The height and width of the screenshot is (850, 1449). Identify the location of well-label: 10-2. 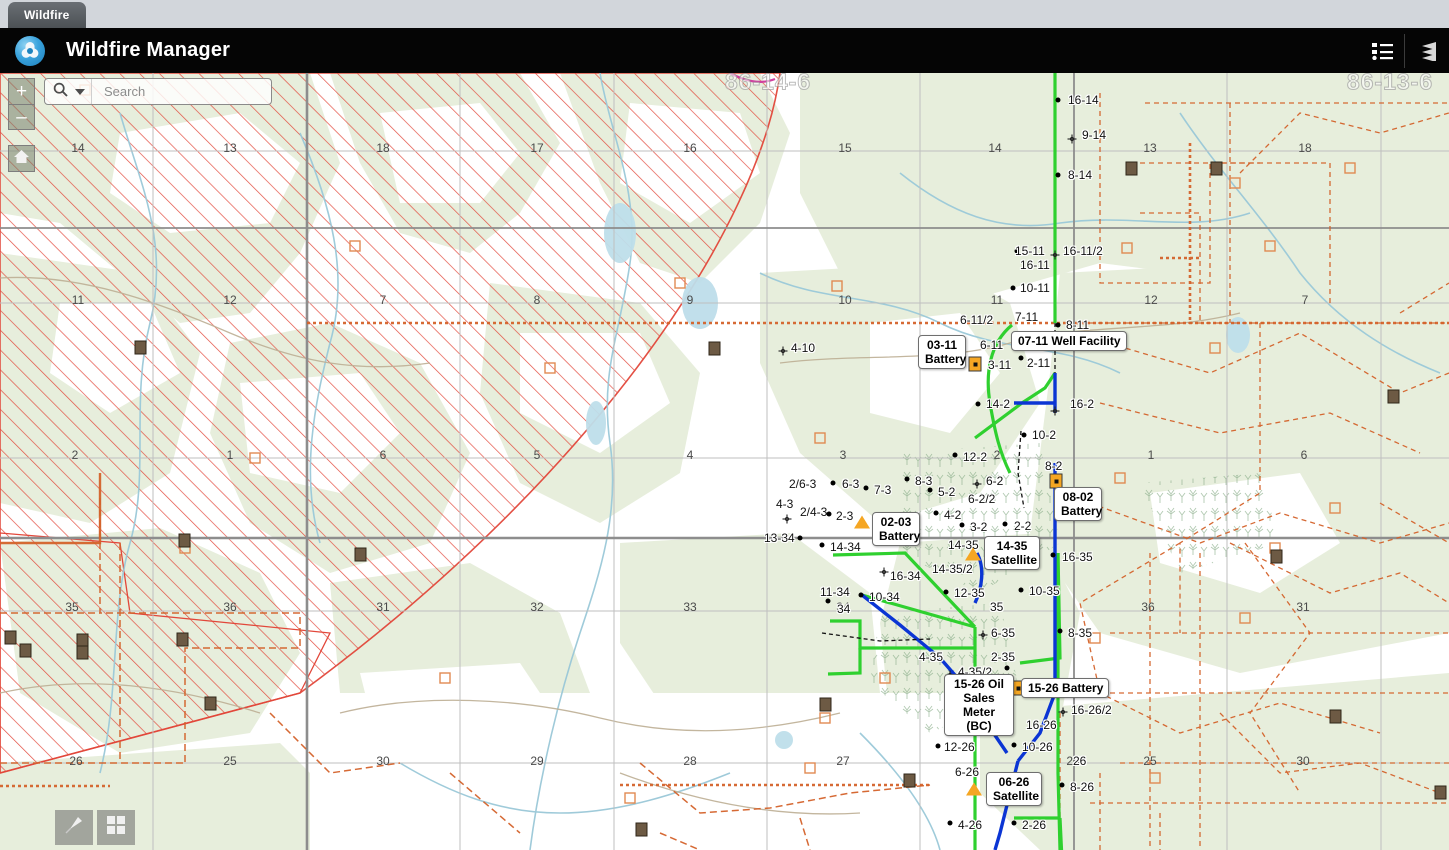
(1044, 435).